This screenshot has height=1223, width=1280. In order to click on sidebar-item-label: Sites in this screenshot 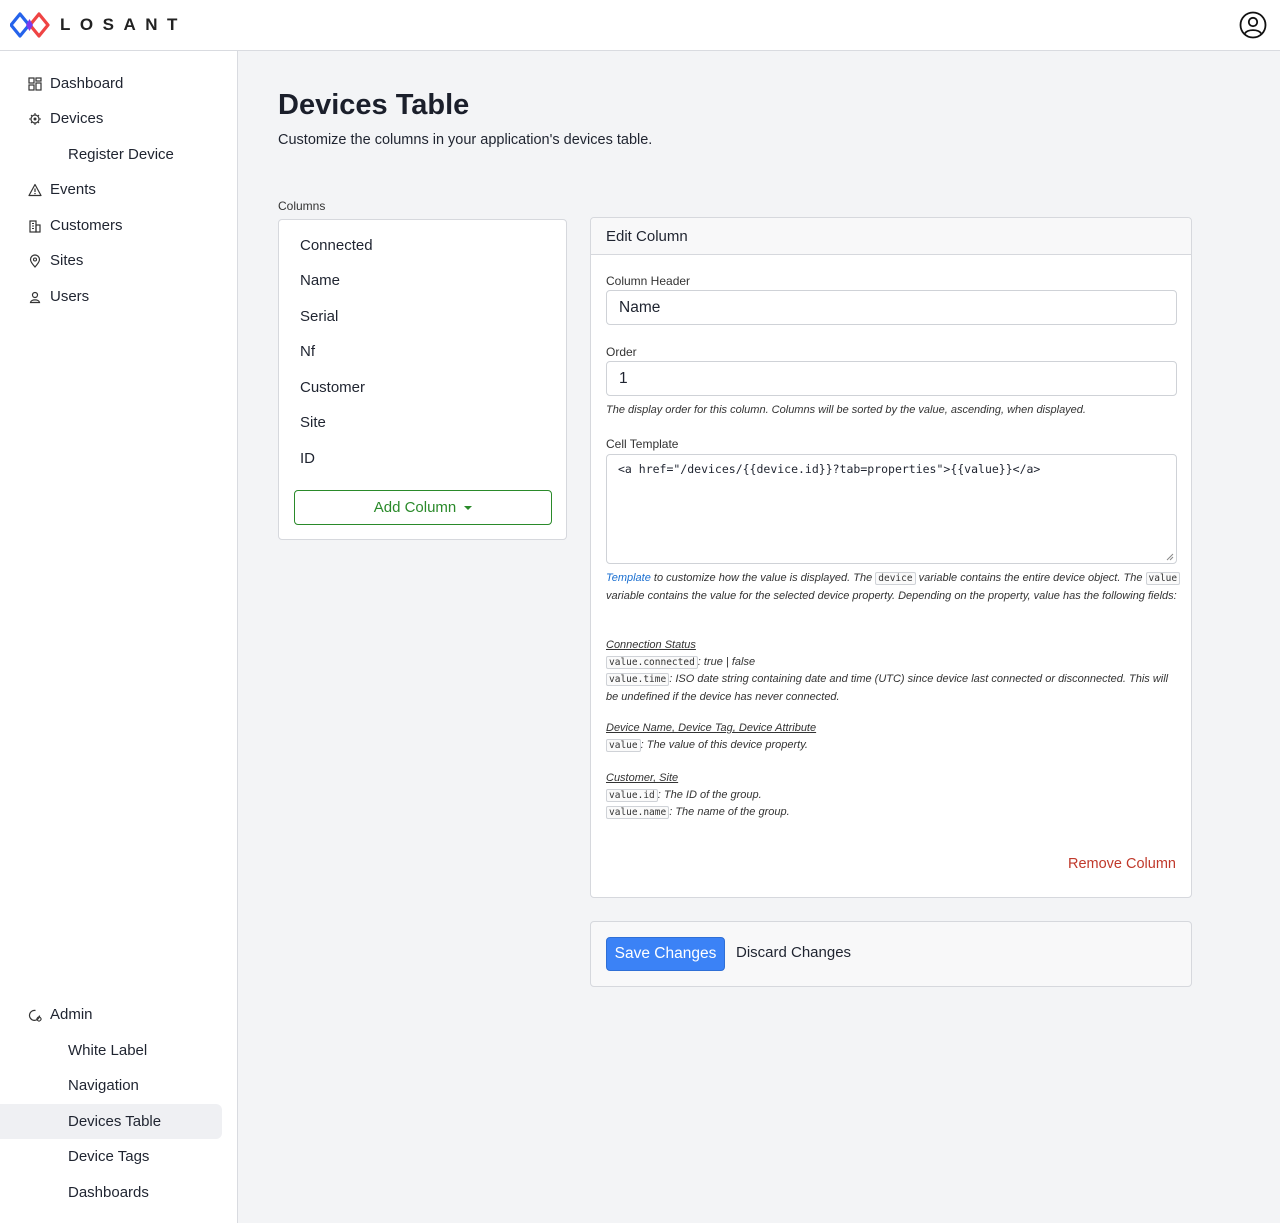, I will do `click(67, 260)`.